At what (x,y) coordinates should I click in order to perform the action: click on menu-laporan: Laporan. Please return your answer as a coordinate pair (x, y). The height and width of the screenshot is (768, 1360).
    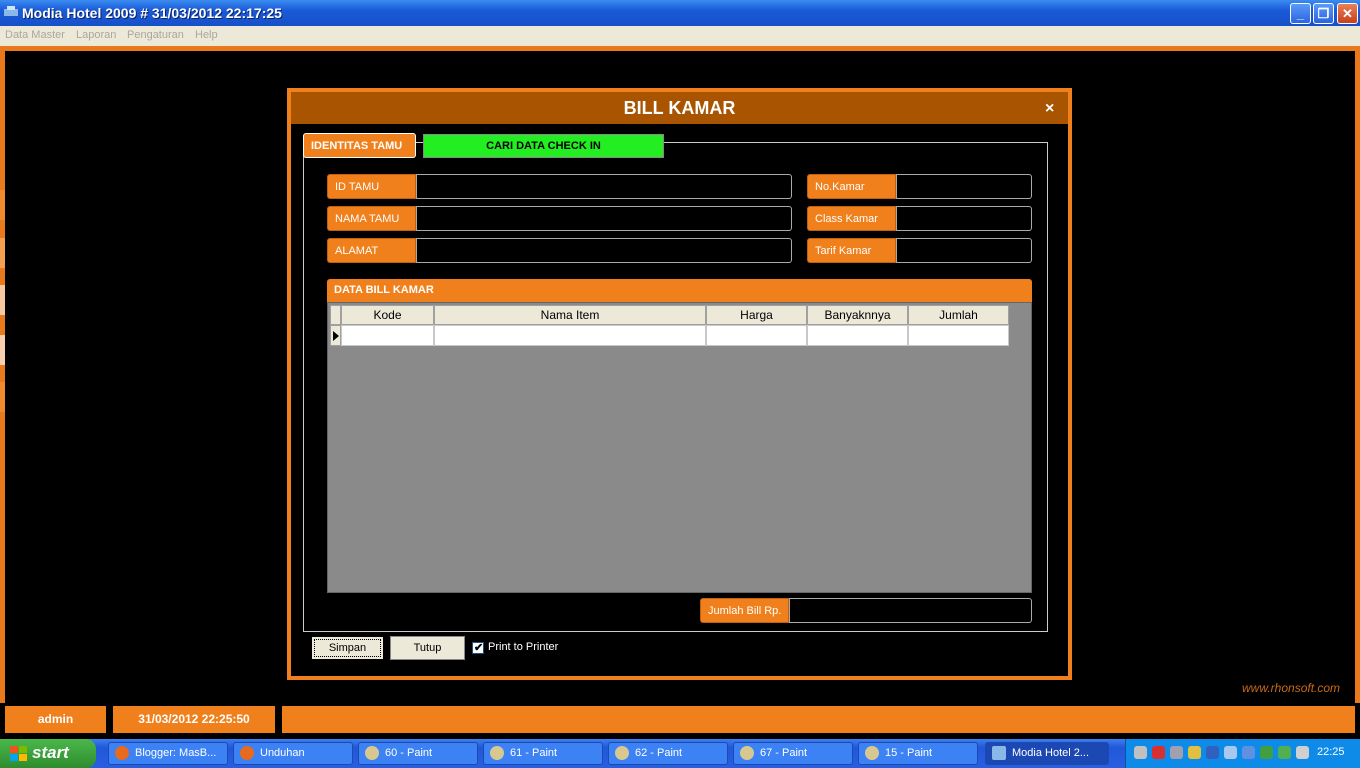
    Looking at the image, I should click on (96, 35).